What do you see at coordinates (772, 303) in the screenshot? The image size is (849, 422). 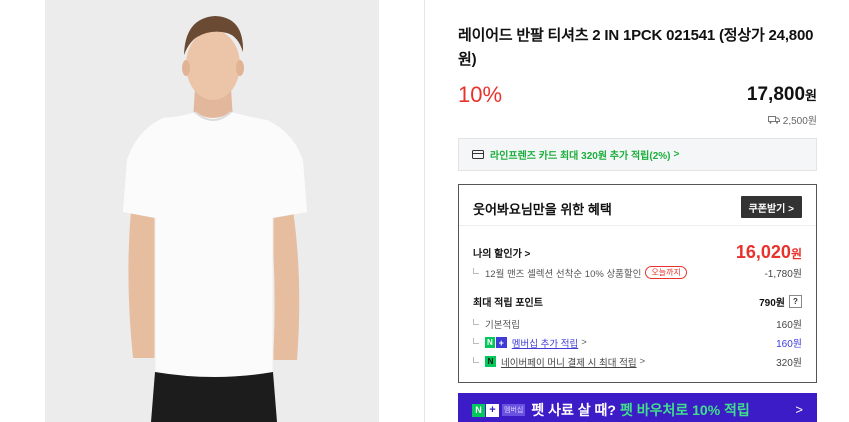 I see `points-total-value: 790원` at bounding box center [772, 303].